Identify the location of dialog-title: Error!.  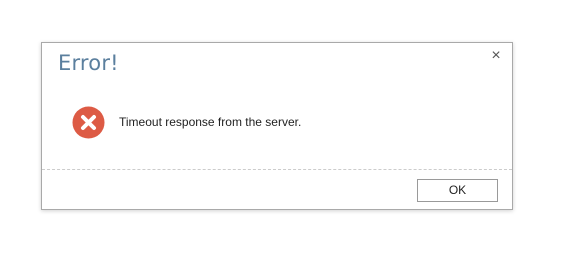
(88, 63).